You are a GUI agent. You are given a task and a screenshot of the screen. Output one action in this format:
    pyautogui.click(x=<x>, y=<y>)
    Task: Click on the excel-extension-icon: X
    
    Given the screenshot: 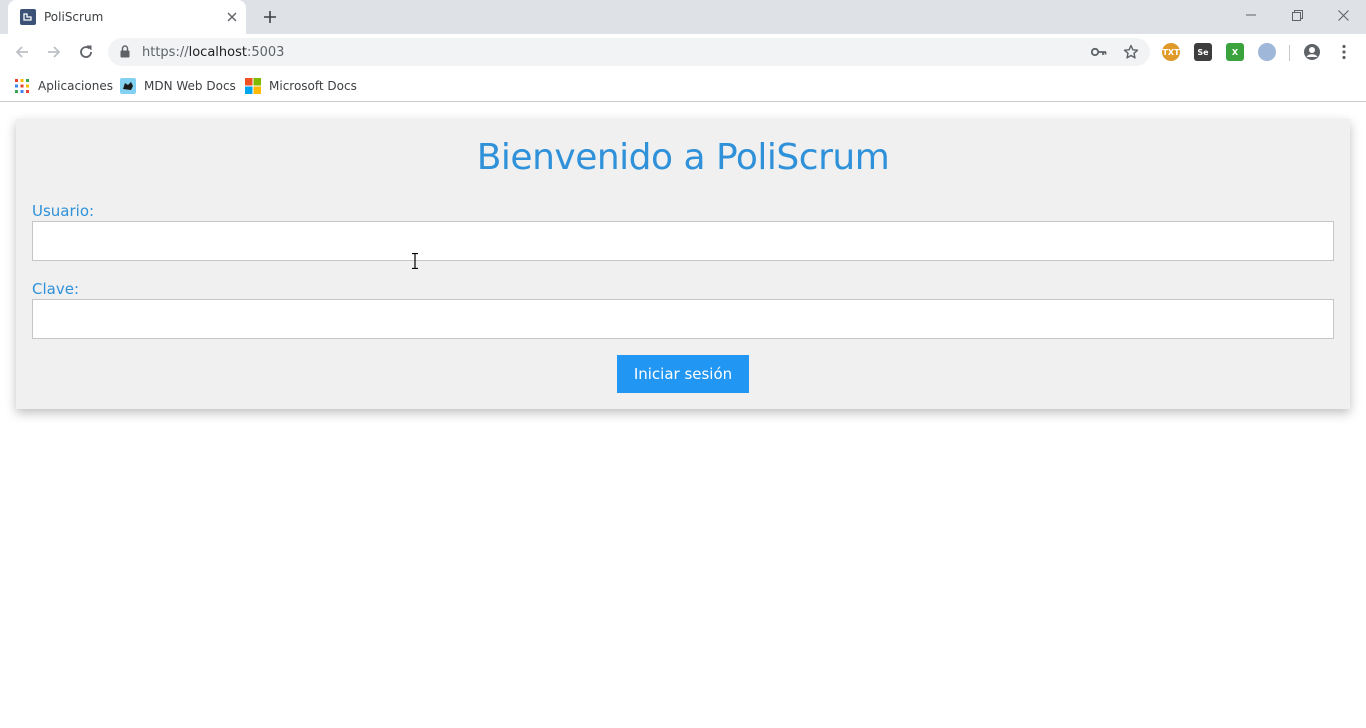 What is the action you would take?
    pyautogui.click(x=1235, y=52)
    